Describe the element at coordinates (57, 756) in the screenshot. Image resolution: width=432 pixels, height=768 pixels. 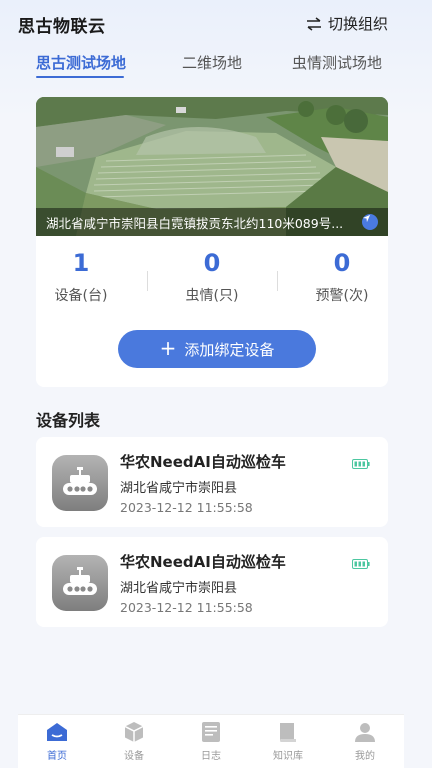
I see `nav-home-label: 首页` at that location.